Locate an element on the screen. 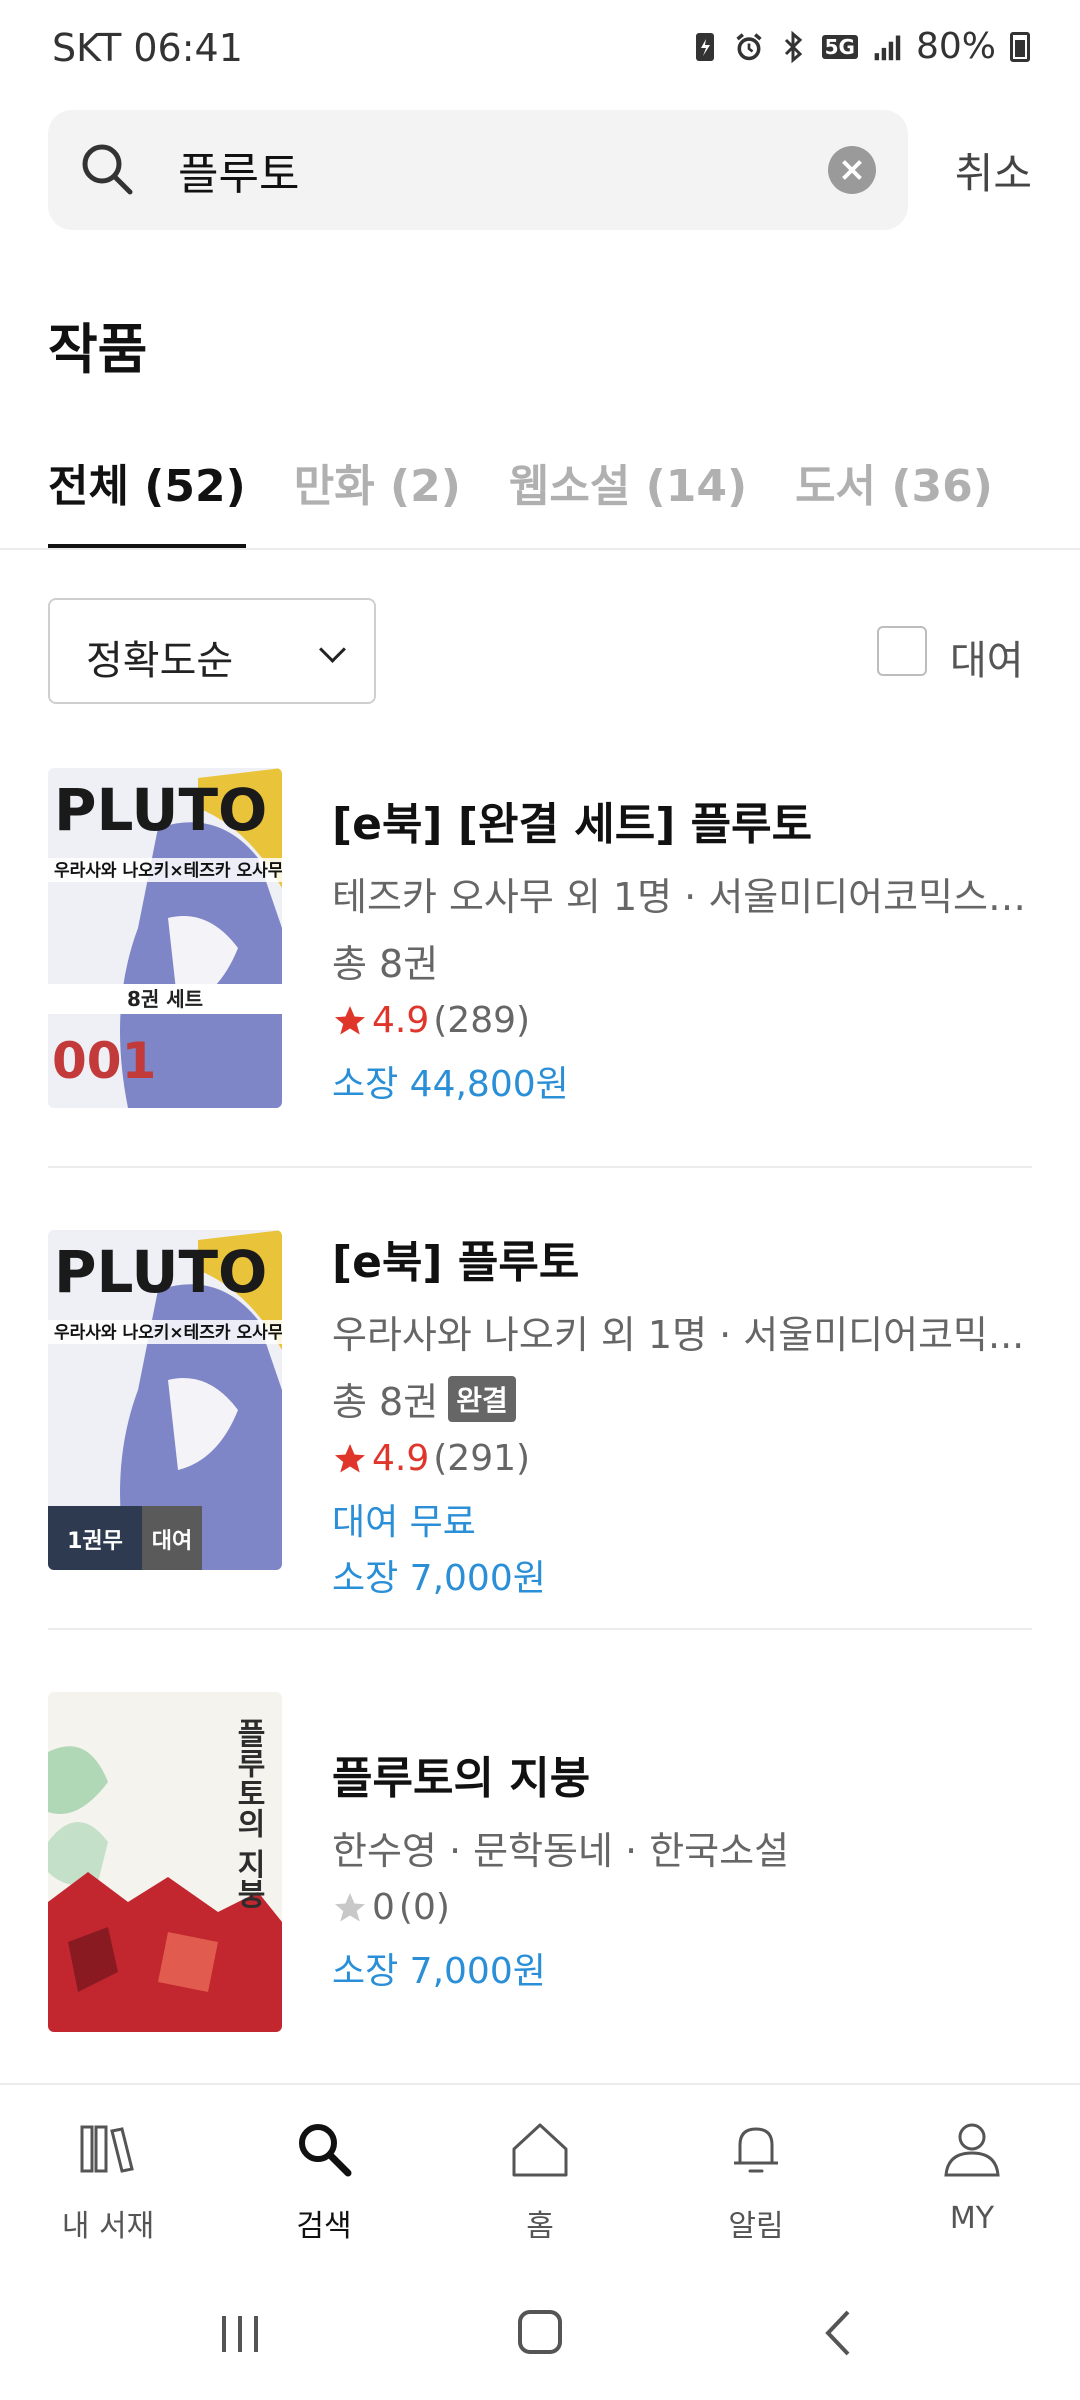  network-type: 5G is located at coordinates (839, 46).